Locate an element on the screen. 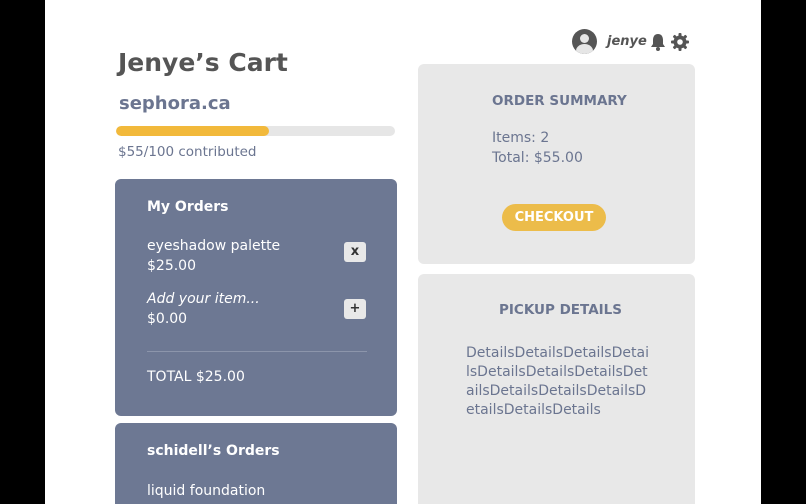 The width and height of the screenshot is (806, 504). user-bar: jenye is located at coordinates (652, 42).